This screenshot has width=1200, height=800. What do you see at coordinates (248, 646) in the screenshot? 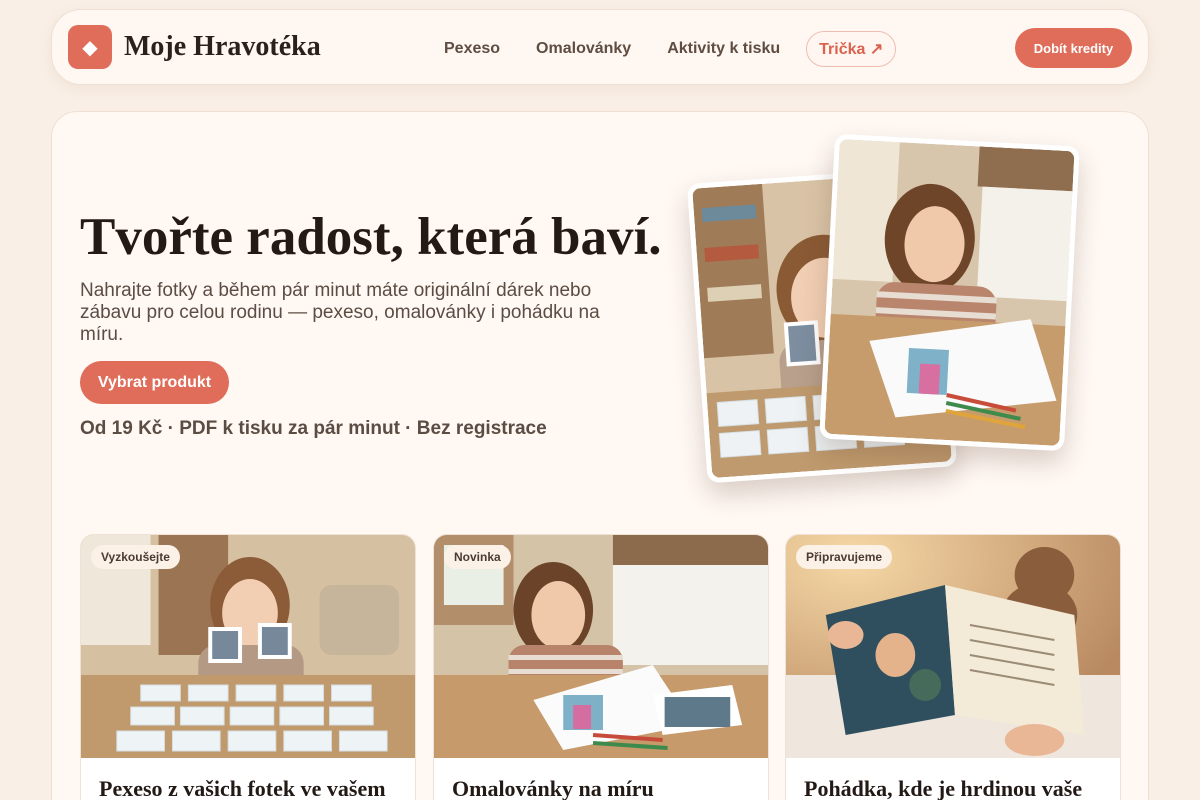
I see `card-image-pexeso: Vyzkoušejte` at bounding box center [248, 646].